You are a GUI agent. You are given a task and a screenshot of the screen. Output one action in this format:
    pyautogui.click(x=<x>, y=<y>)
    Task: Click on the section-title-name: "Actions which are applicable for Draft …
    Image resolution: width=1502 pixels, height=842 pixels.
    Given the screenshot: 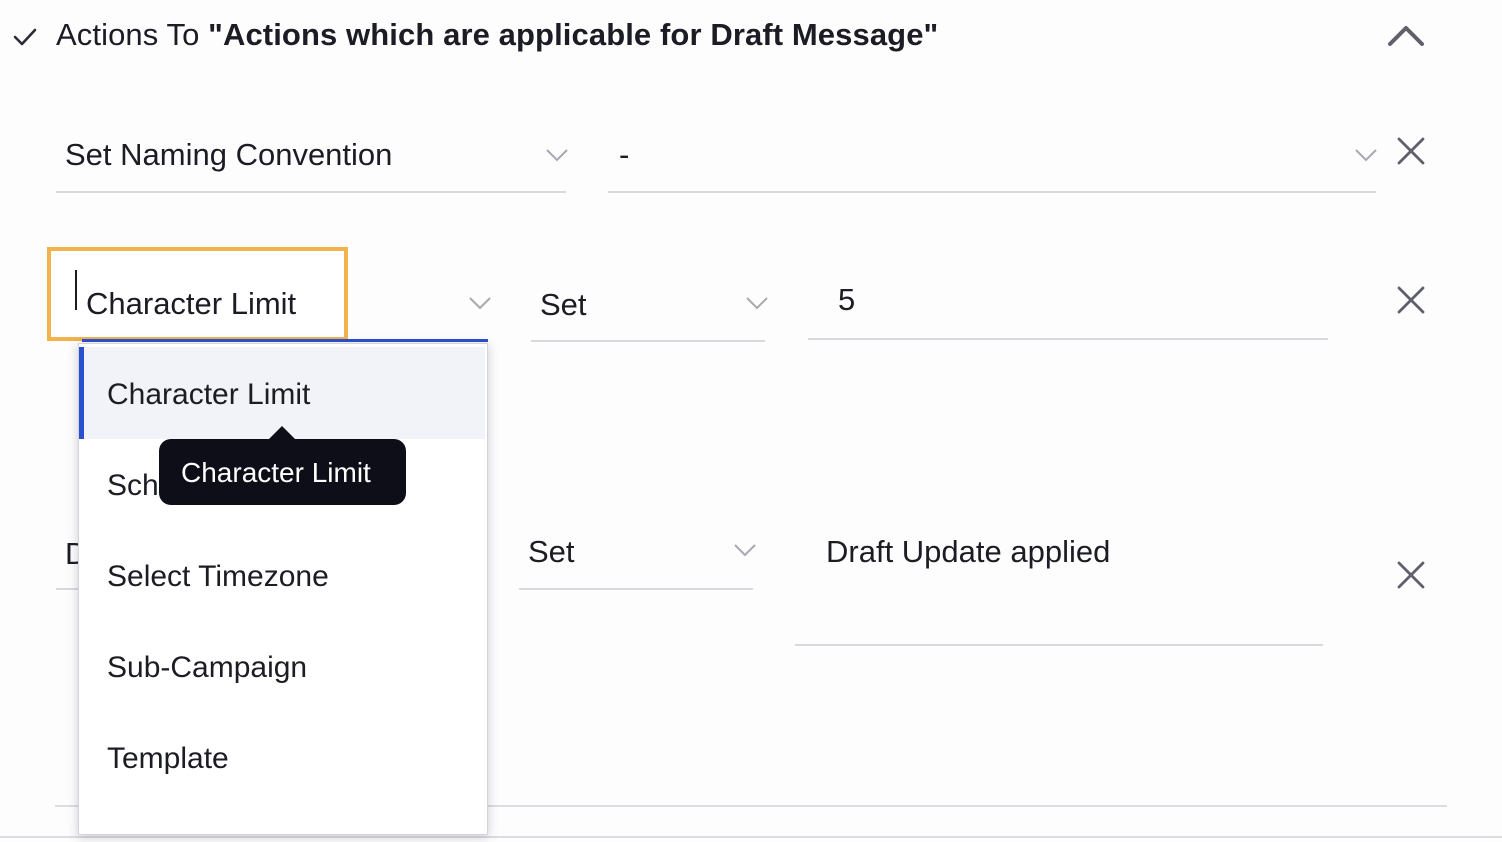 What is the action you would take?
    pyautogui.click(x=573, y=34)
    